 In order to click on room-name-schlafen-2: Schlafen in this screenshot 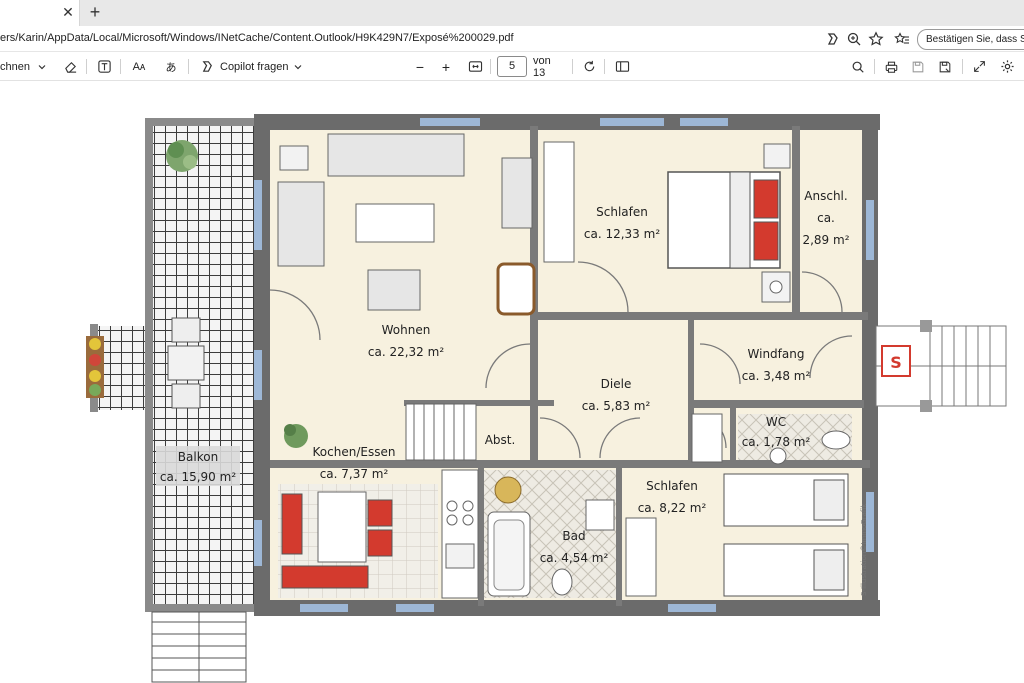, I will do `click(672, 486)`.